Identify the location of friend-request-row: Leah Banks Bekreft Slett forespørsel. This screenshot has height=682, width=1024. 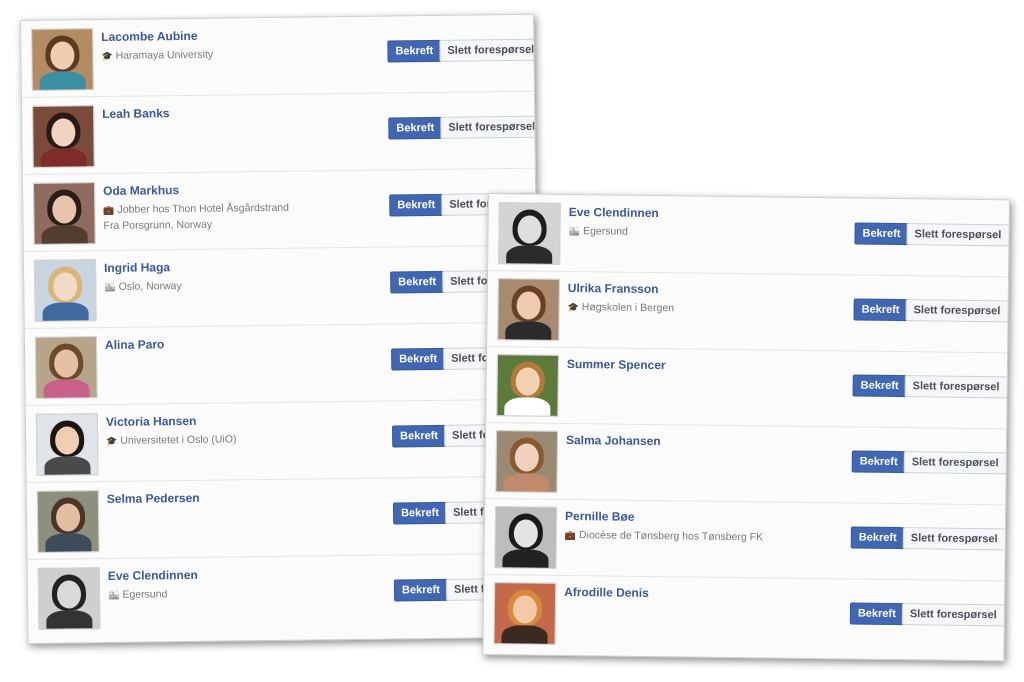
(281, 133).